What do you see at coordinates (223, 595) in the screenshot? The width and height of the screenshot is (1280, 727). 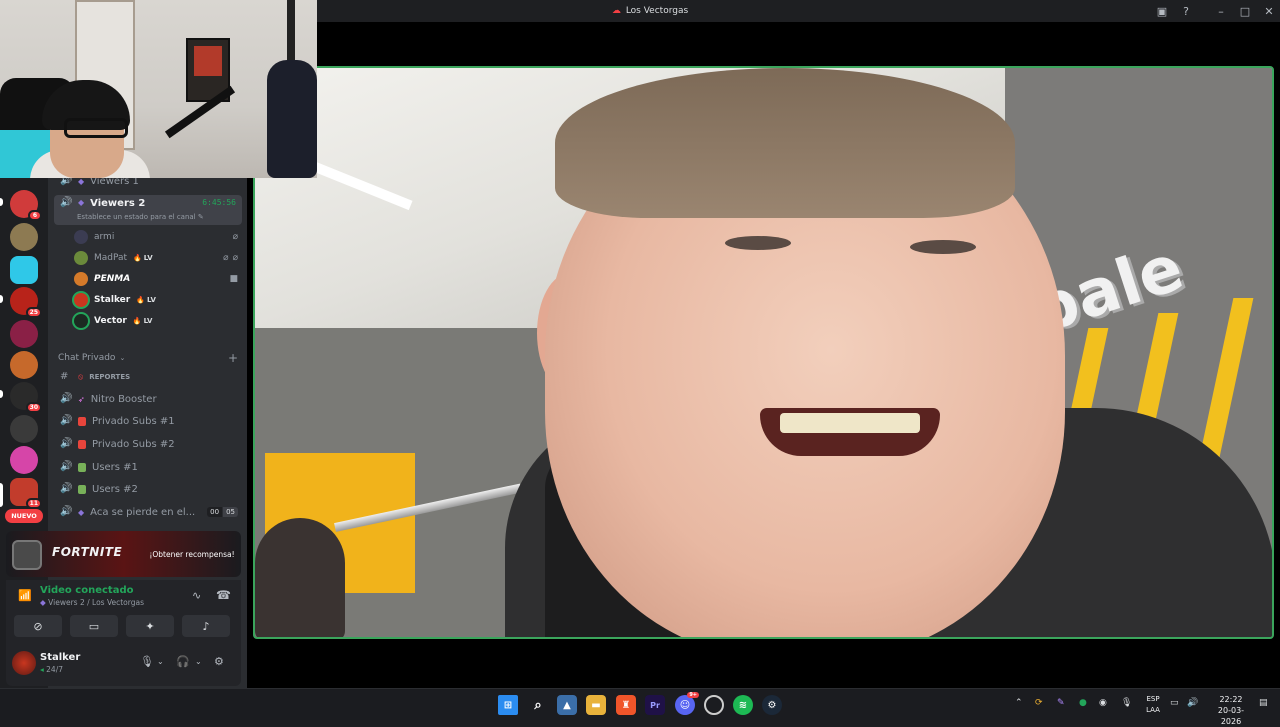 I see `disconnect-icon: ☎` at bounding box center [223, 595].